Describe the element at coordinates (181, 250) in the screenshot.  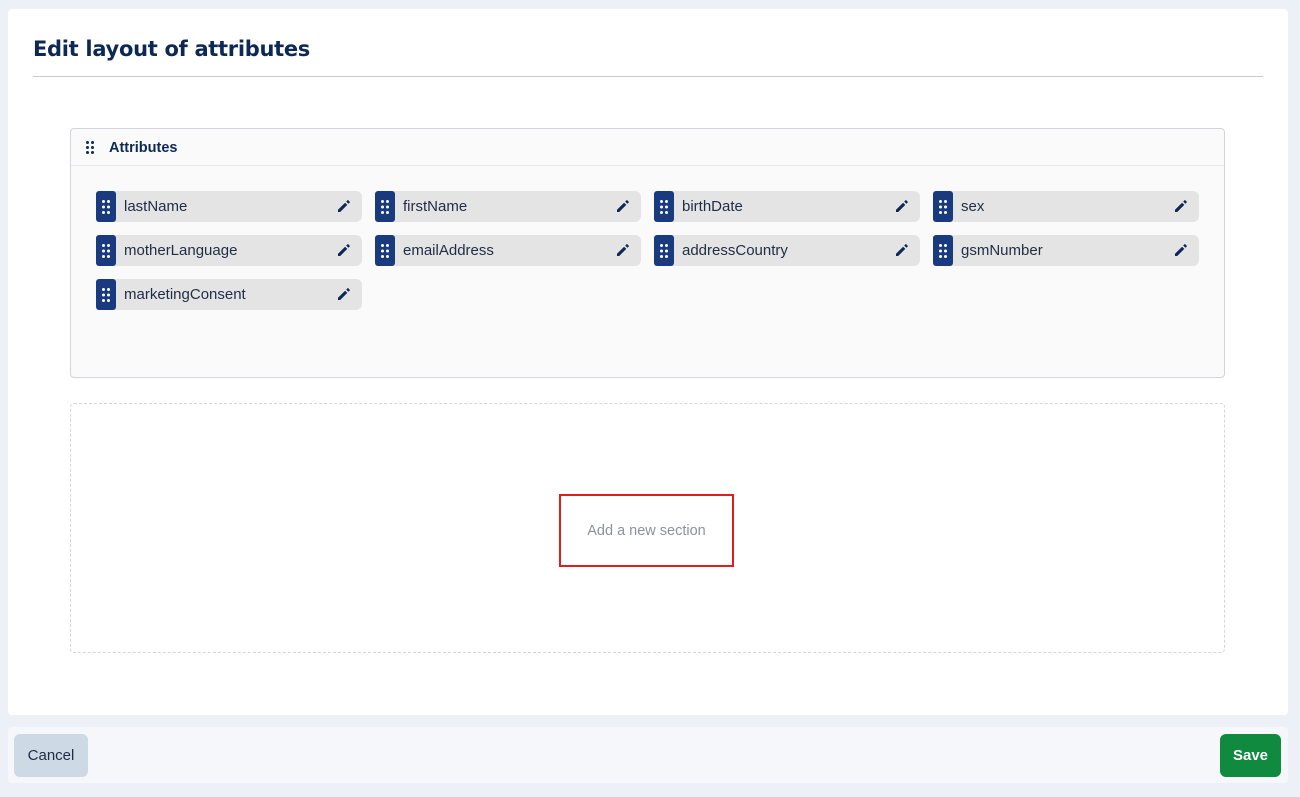
I see `attribute-label: motherLanguage` at that location.